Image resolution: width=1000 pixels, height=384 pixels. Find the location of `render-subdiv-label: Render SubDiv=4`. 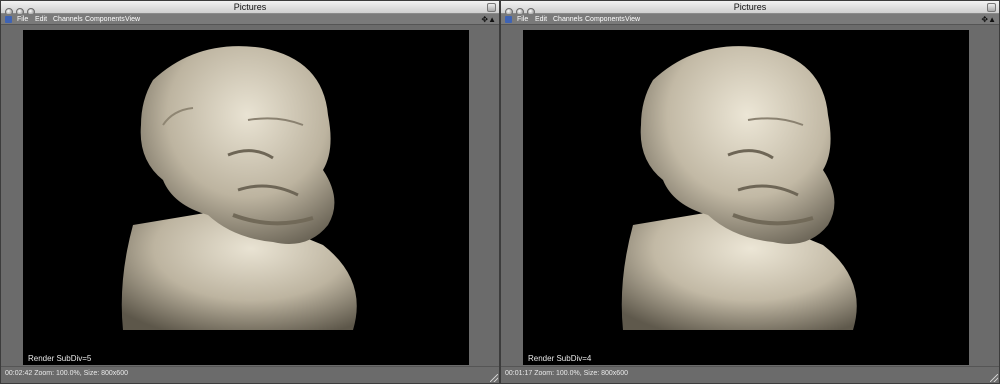

render-subdiv-label: Render SubDiv=4 is located at coordinates (560, 358).